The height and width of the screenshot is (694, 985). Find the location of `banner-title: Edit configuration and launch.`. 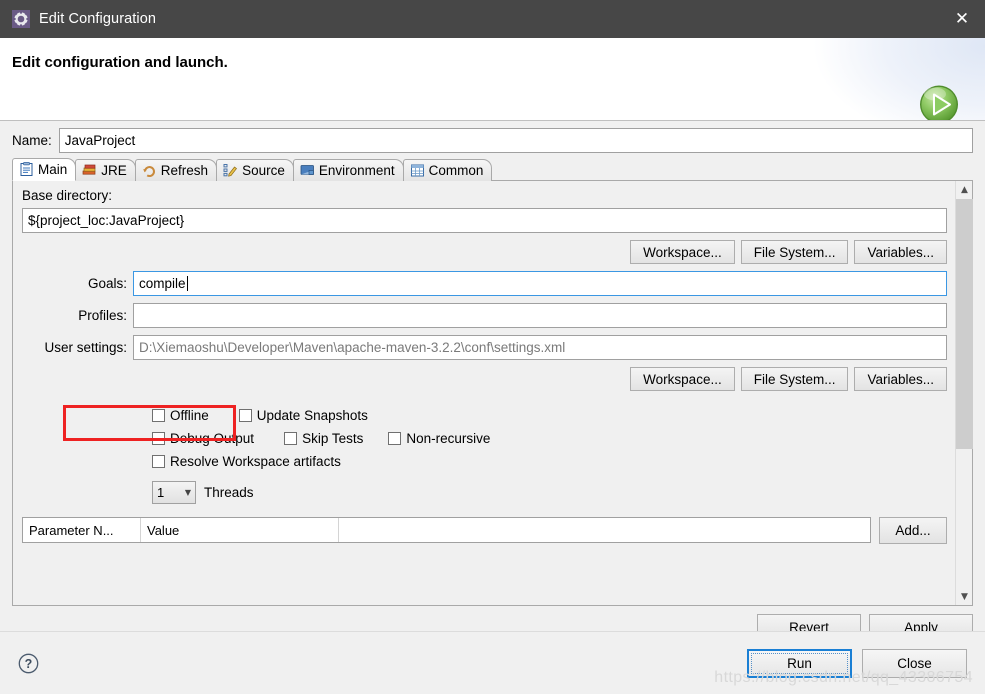

banner-title: Edit configuration and launch. is located at coordinates (120, 62).